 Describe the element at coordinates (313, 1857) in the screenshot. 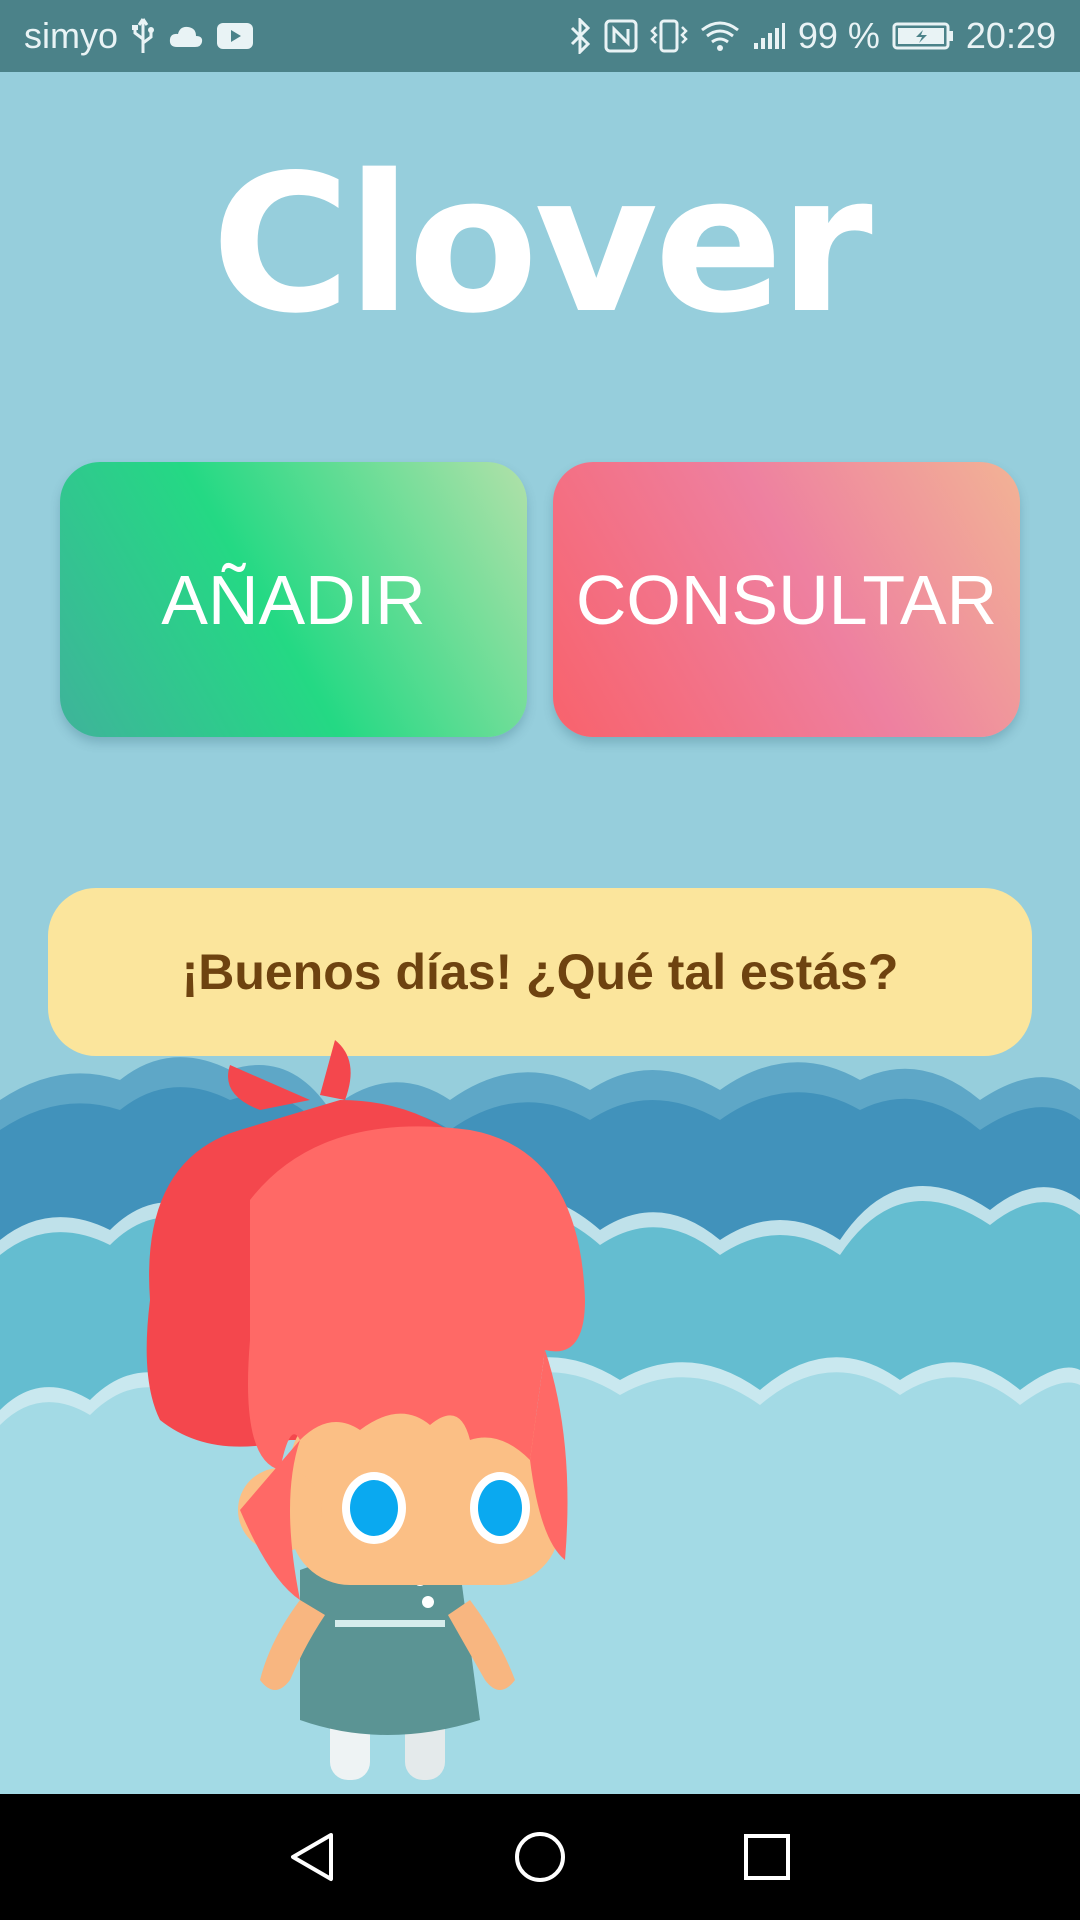

I see `back-icon` at that location.